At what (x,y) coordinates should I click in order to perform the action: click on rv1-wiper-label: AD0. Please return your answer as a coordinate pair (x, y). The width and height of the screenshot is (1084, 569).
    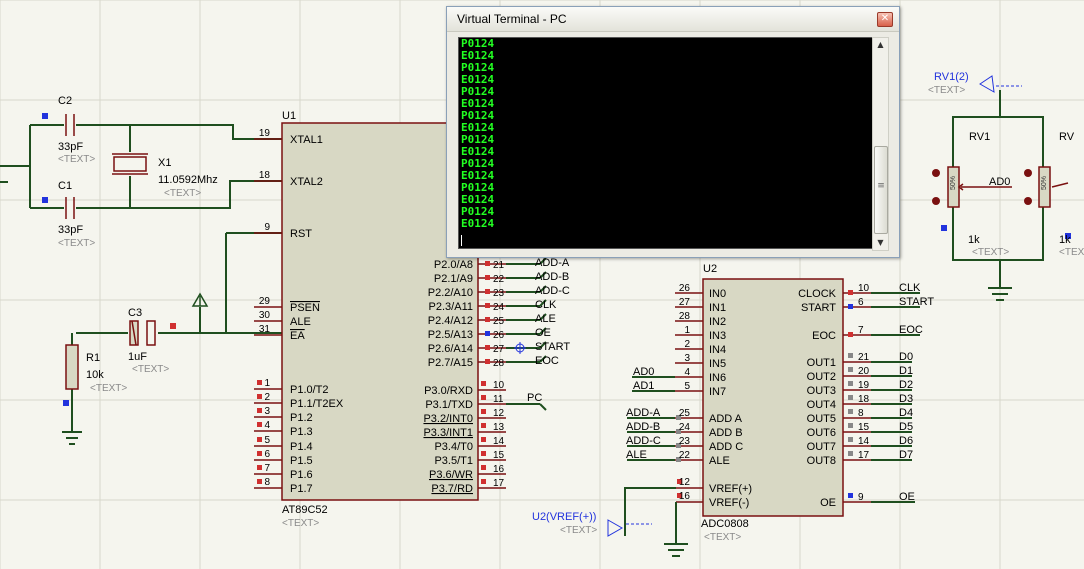
    Looking at the image, I should click on (999, 182).